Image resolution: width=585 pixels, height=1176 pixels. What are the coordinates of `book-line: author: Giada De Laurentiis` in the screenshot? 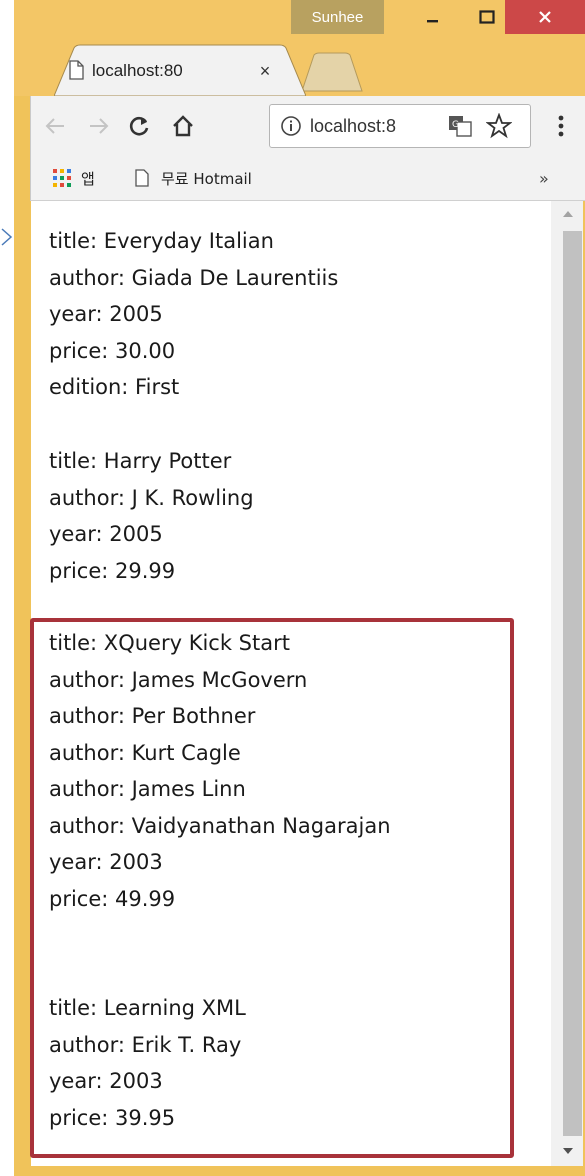 It's located at (194, 277).